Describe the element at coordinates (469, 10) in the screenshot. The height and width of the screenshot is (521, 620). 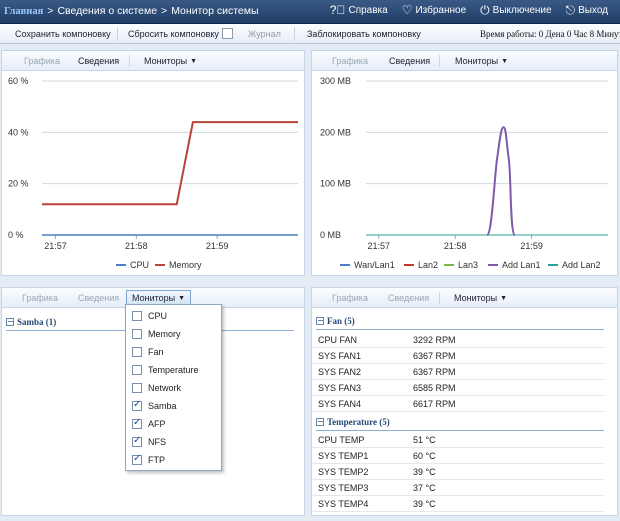
I see `header-actions: ?⃝ Справка ♡ Избранное ⏻ Выключение ⎋ Выход` at that location.